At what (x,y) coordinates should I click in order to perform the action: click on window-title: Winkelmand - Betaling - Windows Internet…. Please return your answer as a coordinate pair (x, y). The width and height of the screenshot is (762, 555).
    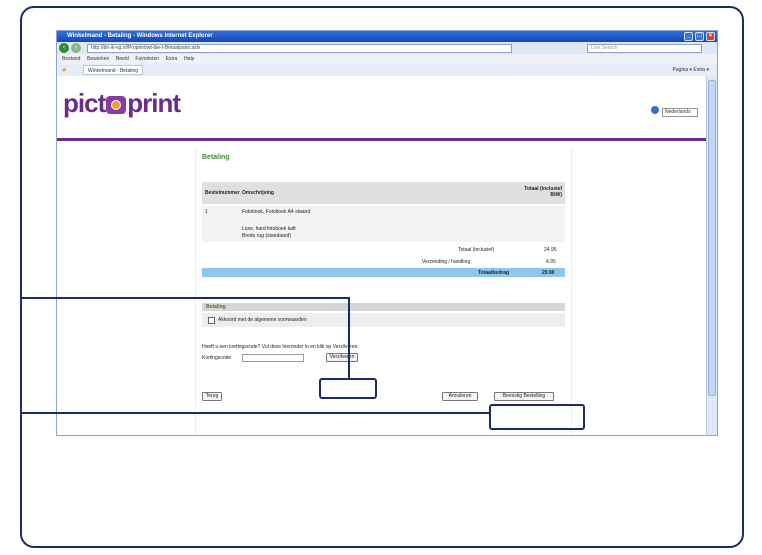
    Looking at the image, I should click on (140, 36).